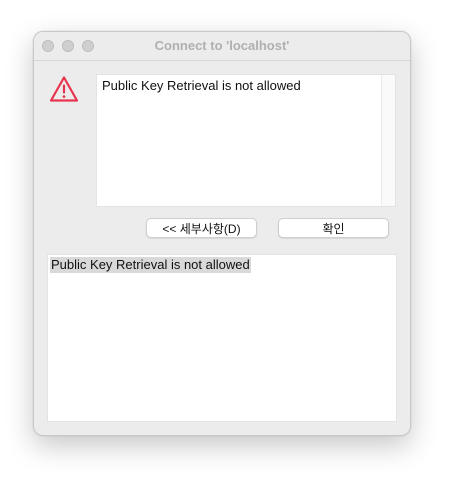 This screenshot has width=462, height=483. Describe the element at coordinates (150, 265) in the screenshot. I see `details-text: Public Key Retrieval is not allowed` at that location.